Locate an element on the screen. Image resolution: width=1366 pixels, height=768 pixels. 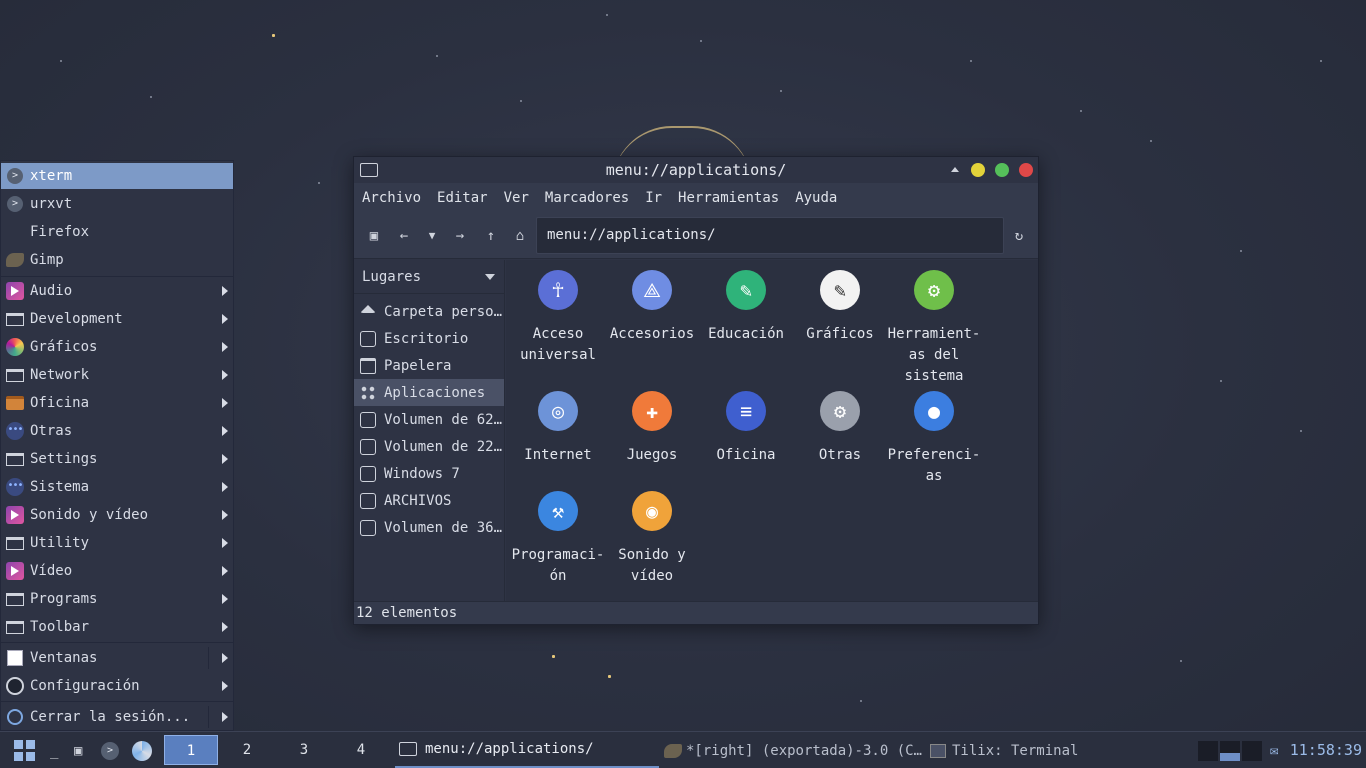
menu-item-utility: Utility is located at coordinates (117, 543).